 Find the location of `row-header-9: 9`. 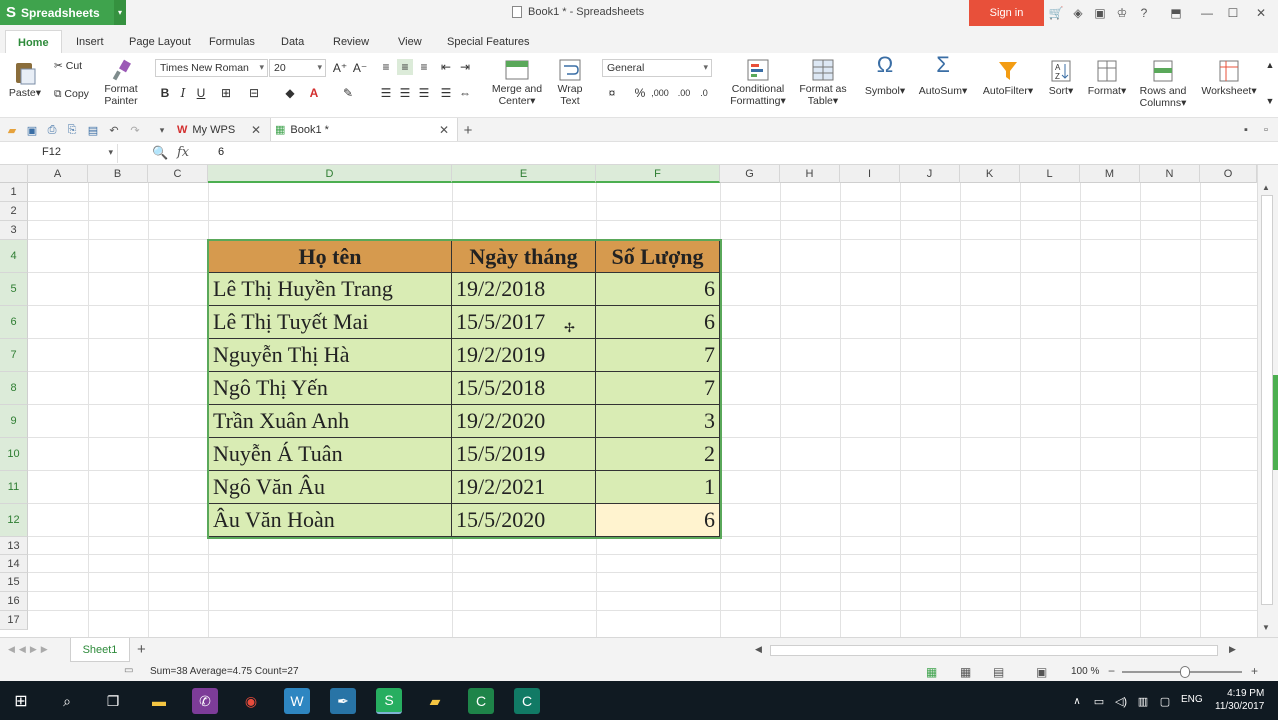

row-header-9: 9 is located at coordinates (14, 421).